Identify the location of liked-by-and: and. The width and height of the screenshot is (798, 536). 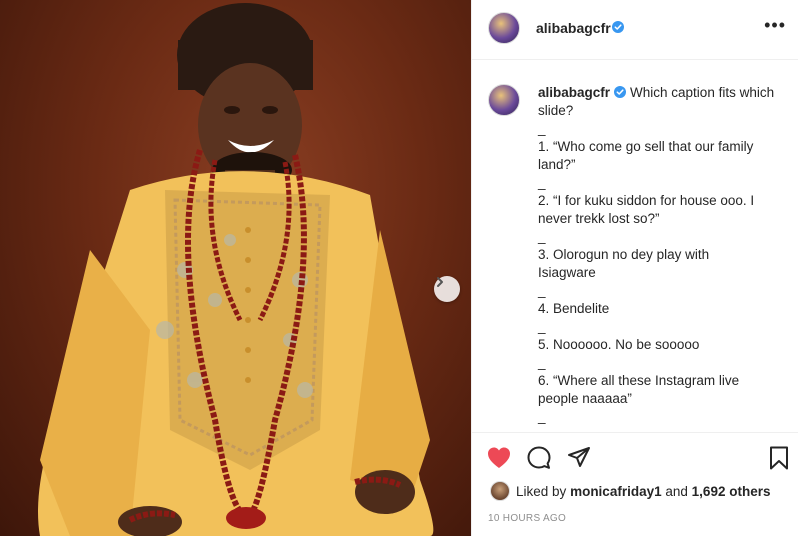
(676, 491).